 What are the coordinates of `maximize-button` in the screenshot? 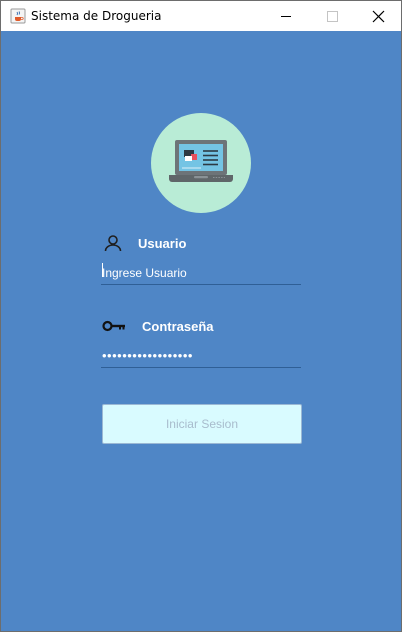 It's located at (332, 16).